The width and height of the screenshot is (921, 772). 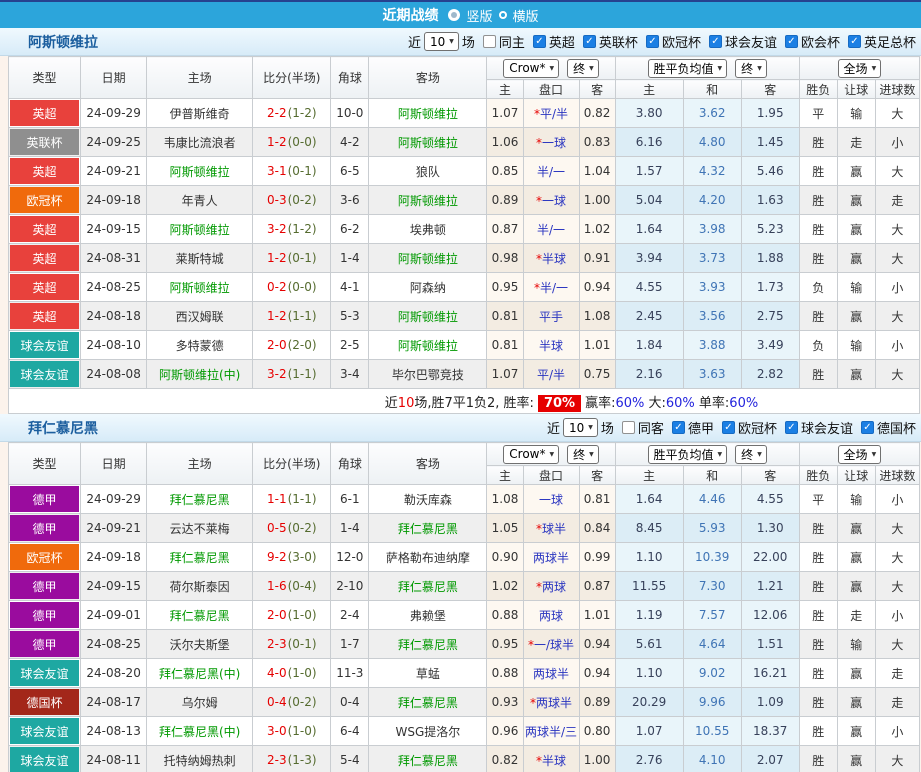 I want to click on fulltime-score: 2-3, so click(x=276, y=760).